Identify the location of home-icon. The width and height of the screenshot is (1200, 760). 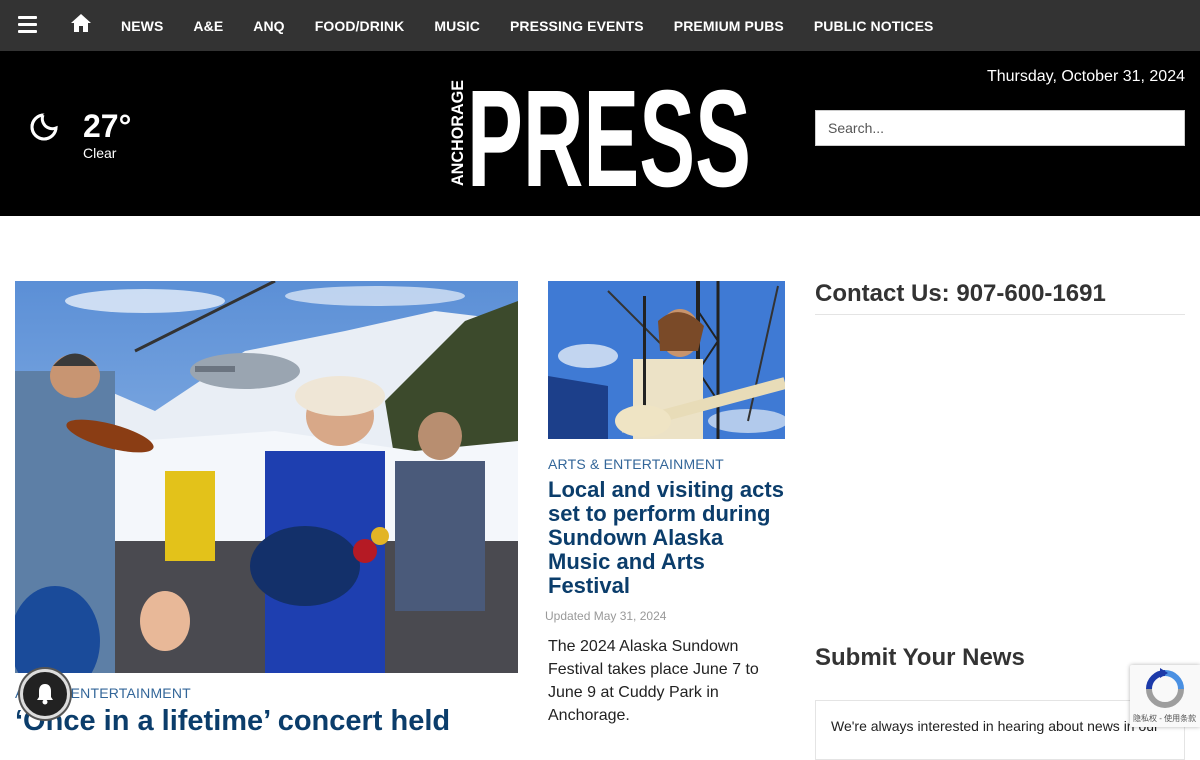
(81, 23).